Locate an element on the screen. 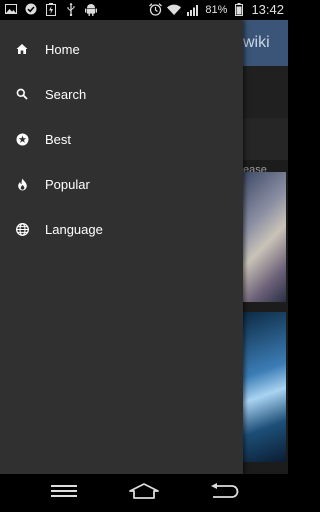 The image size is (320, 512). alarm-icon is located at coordinates (155, 10).